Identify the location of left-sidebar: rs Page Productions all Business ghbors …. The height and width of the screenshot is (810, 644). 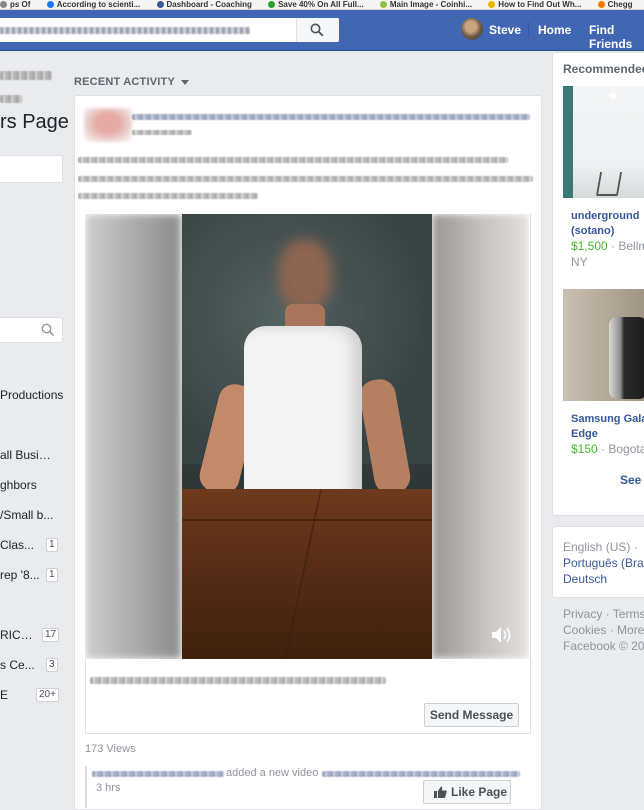
(34, 429).